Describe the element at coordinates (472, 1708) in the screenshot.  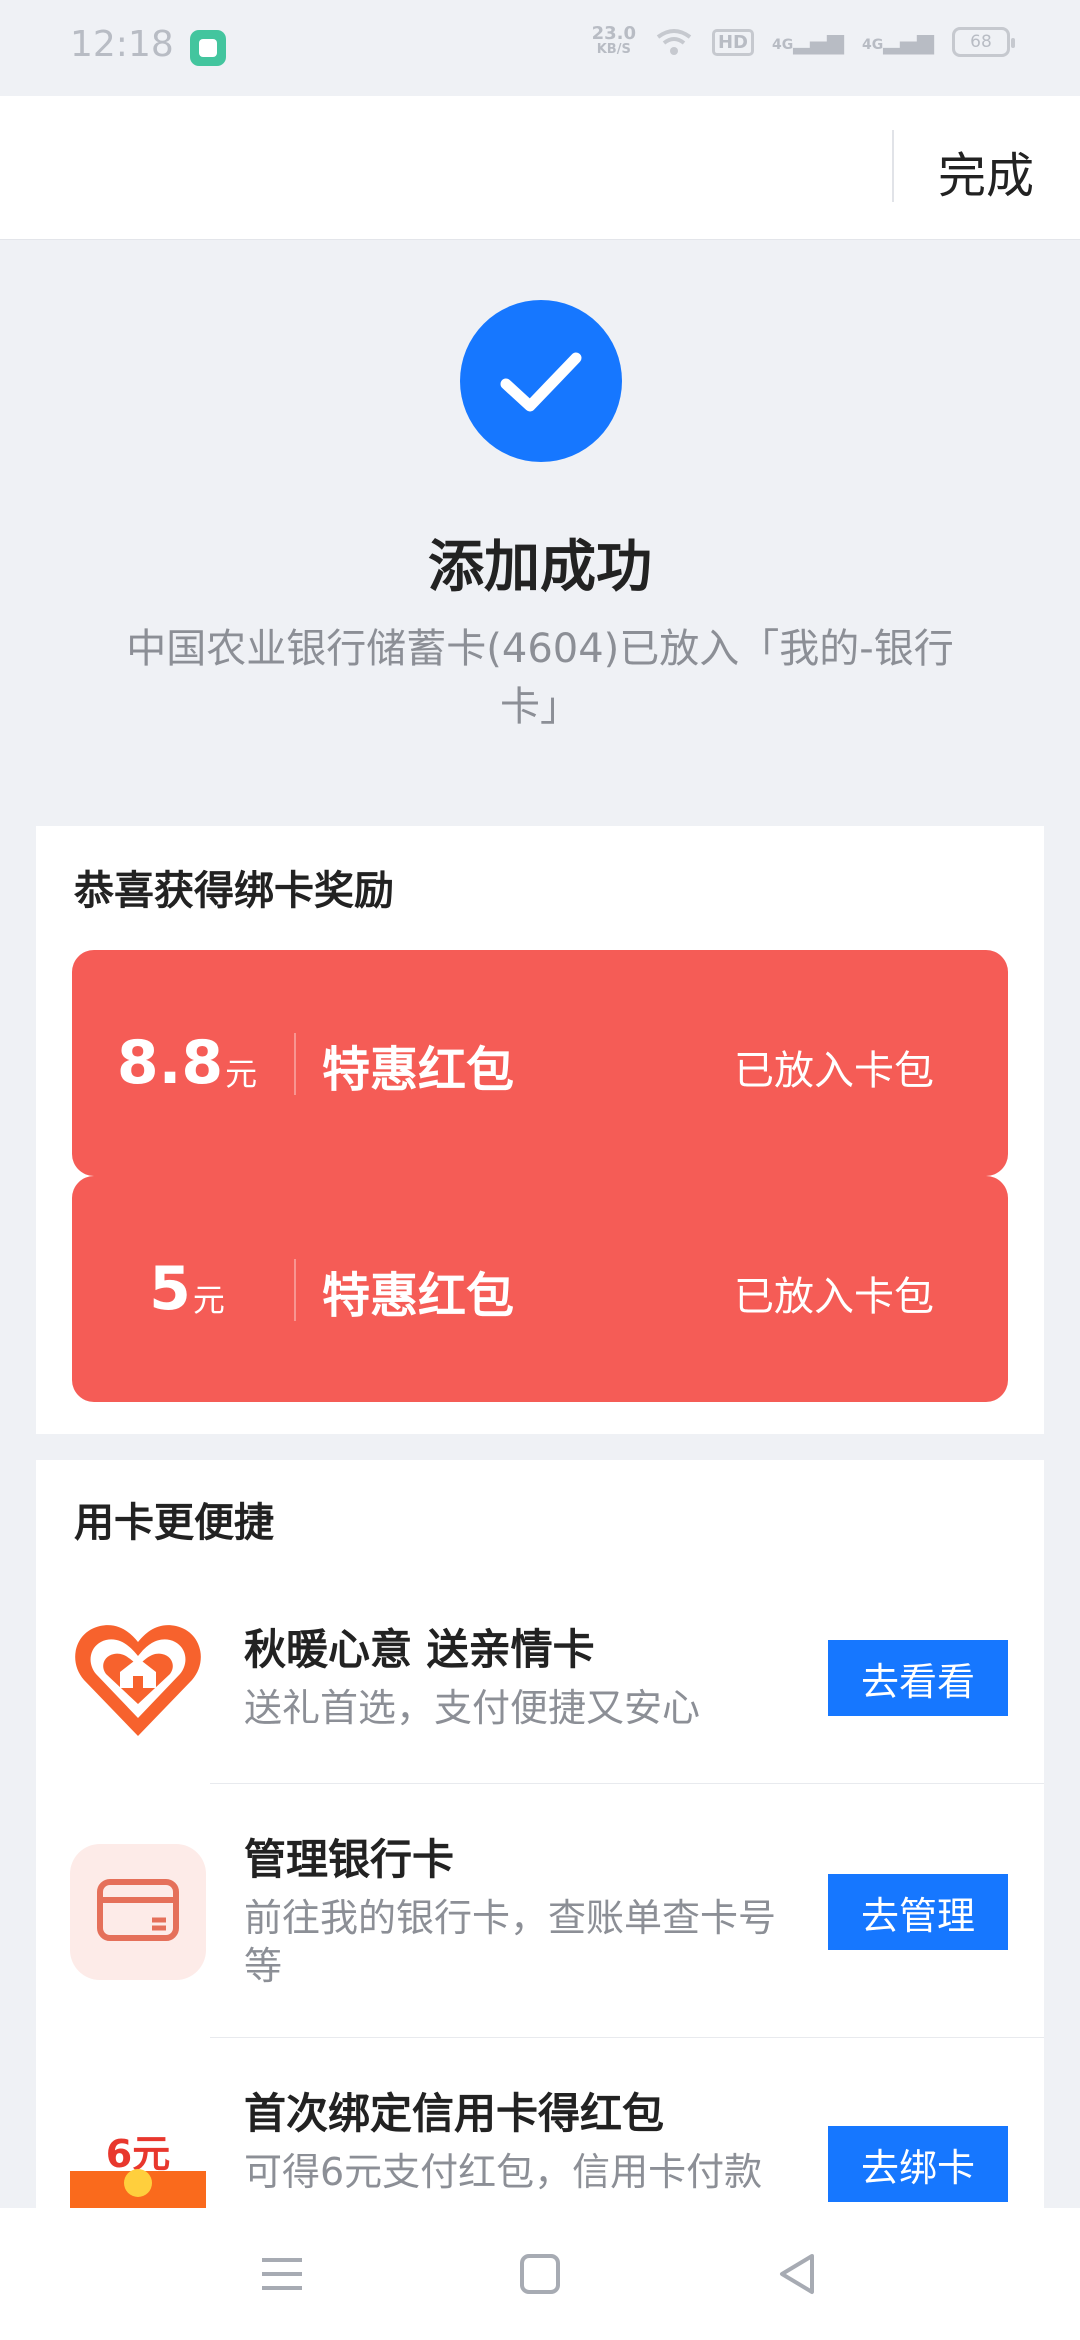
I see `service-subtitle: 送礼首选，支付便捷又安心` at that location.